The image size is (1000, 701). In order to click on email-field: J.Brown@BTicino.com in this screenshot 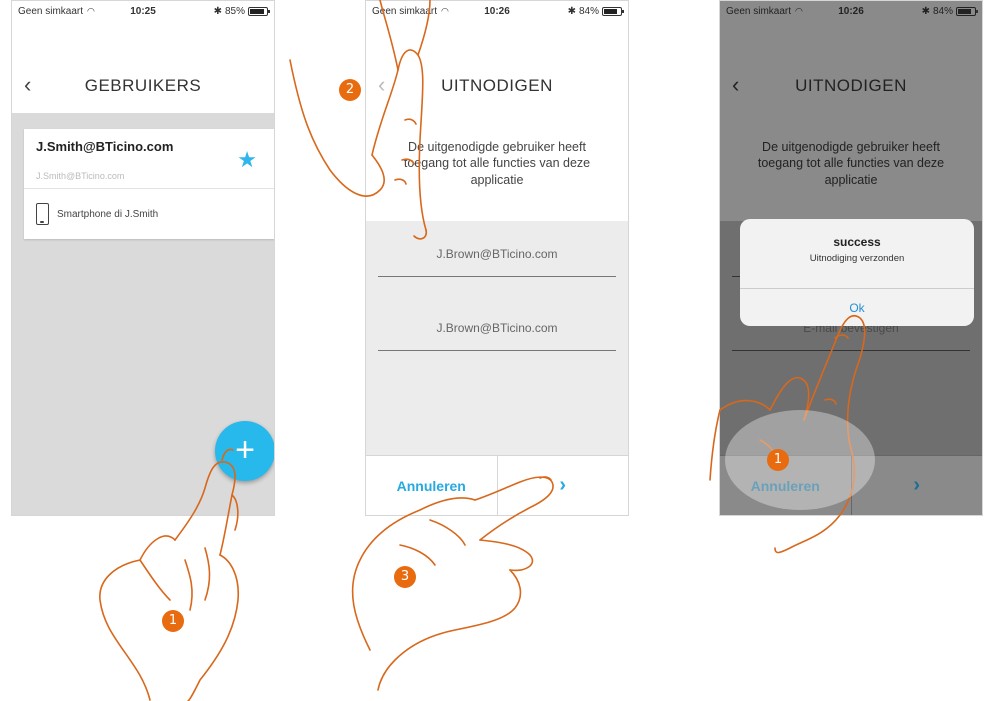, I will do `click(497, 257)`.